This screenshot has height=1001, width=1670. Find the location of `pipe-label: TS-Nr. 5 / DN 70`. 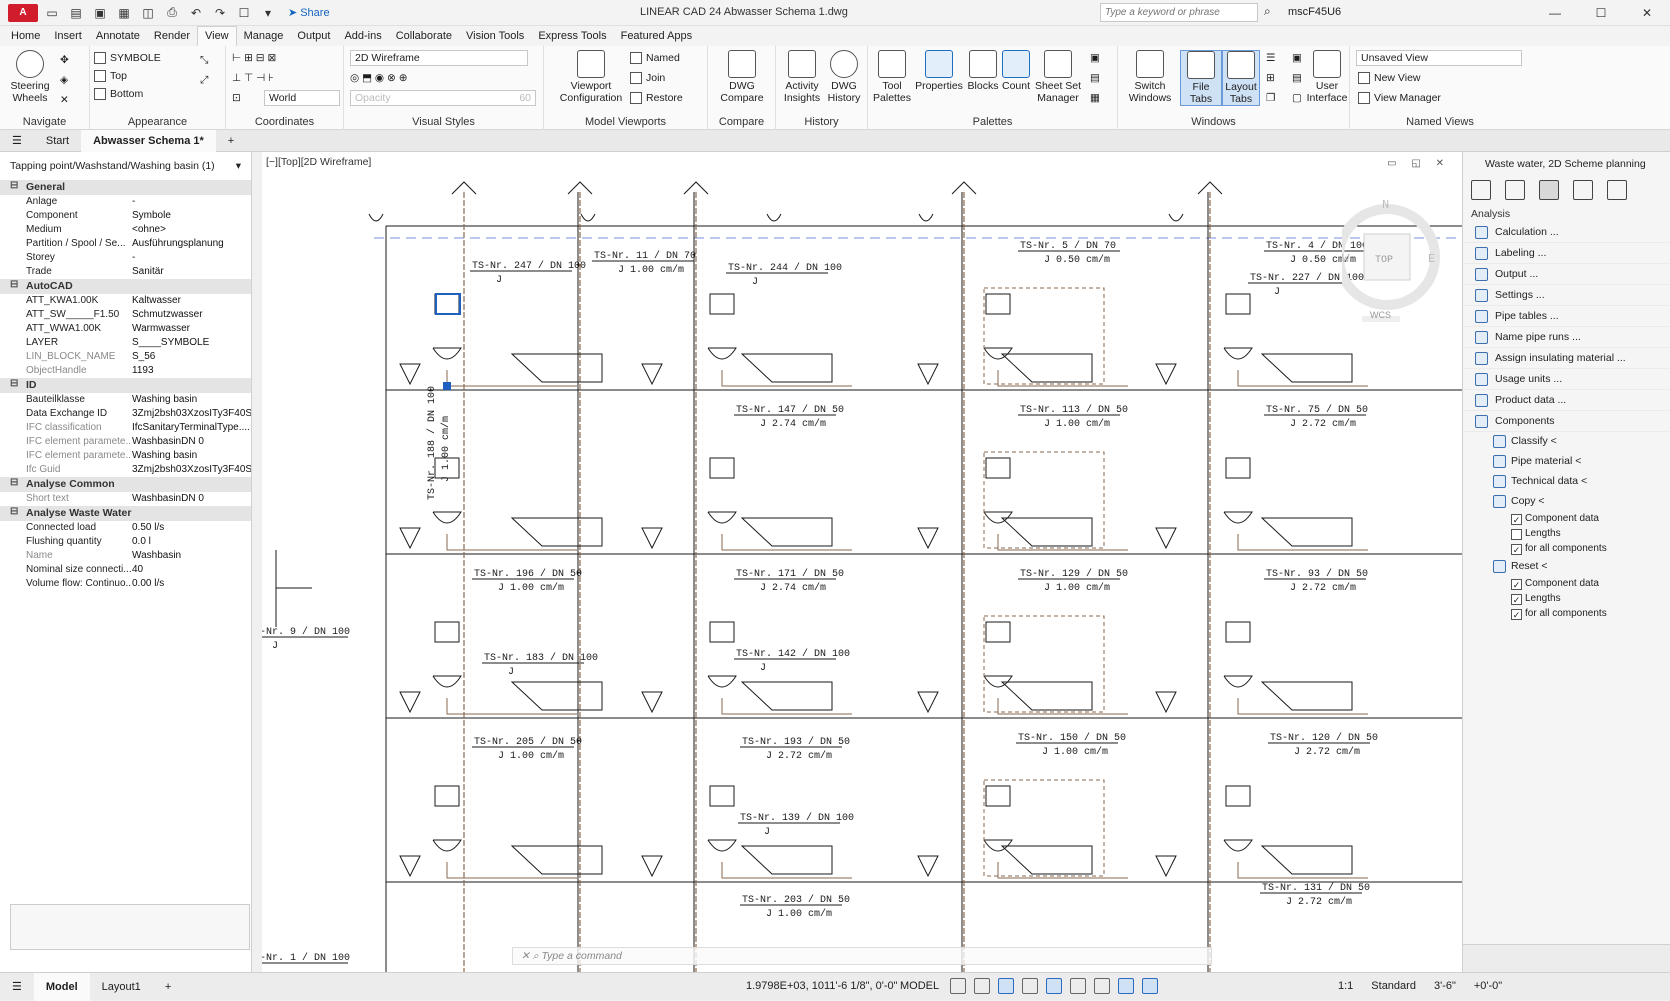

pipe-label: TS-Nr. 5 / DN 70 is located at coordinates (1068, 246).